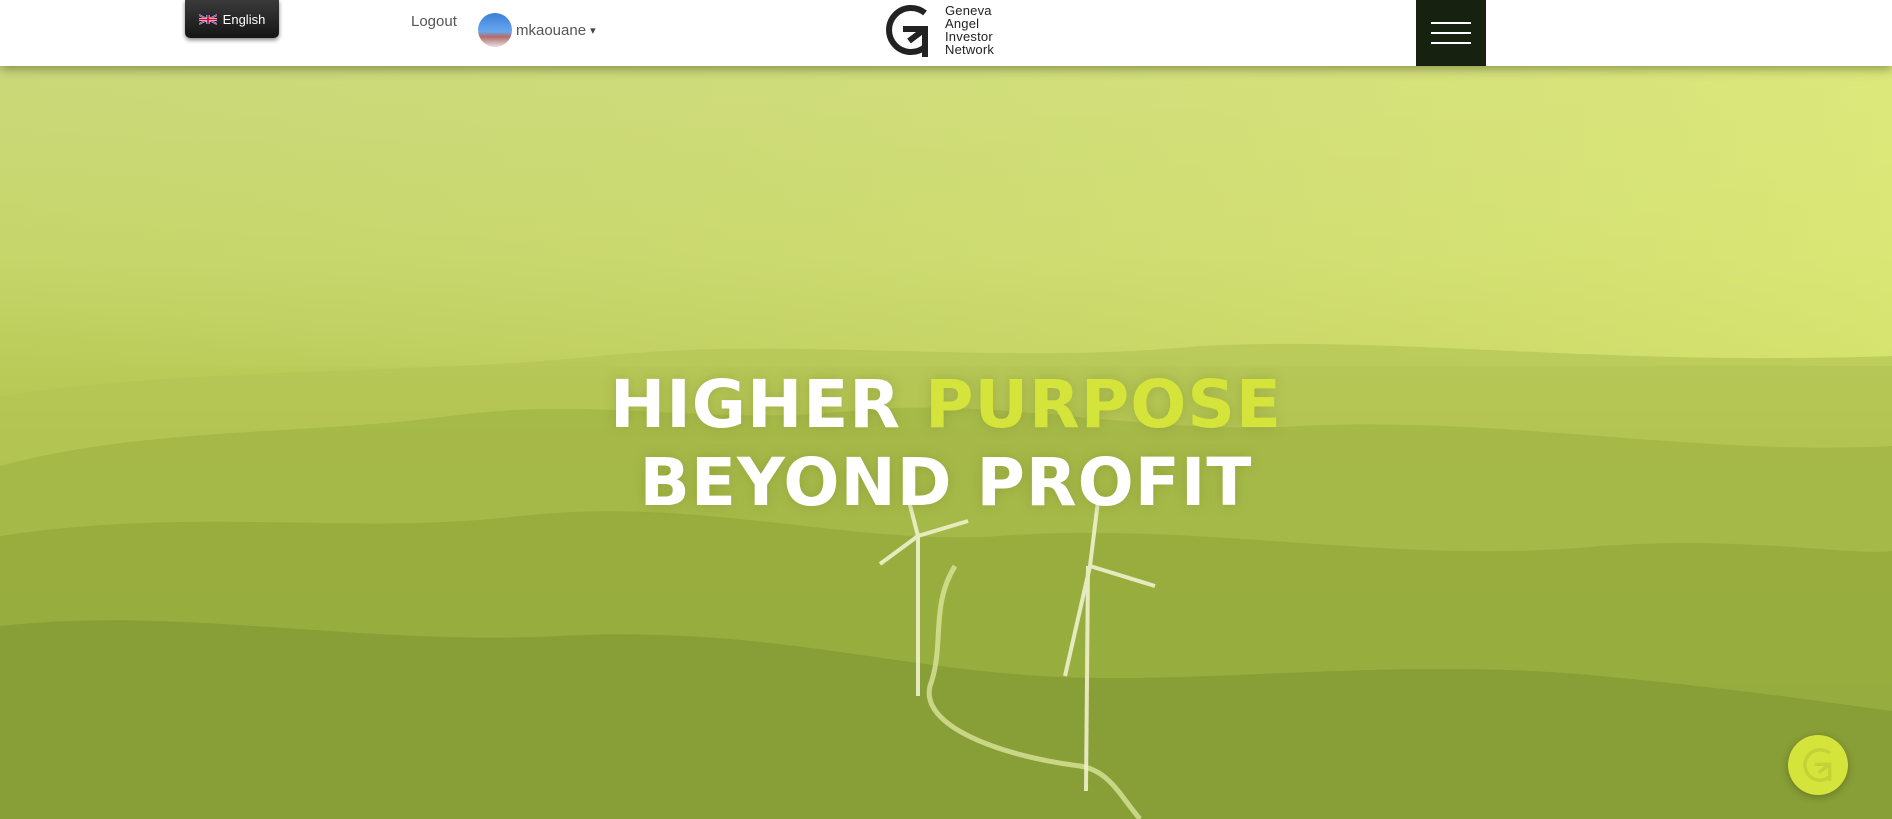 This screenshot has height=819, width=1892. I want to click on site-logo: Geneva Angel Investor Network, so click(936, 30).